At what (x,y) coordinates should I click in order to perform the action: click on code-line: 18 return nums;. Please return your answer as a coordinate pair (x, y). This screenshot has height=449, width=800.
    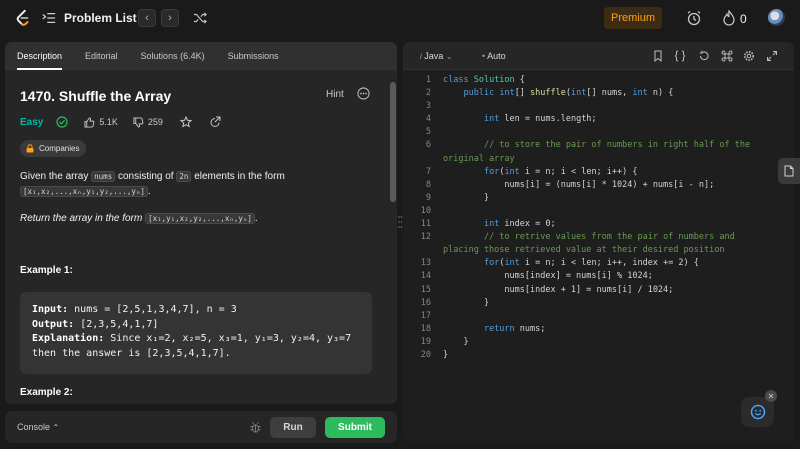
    Looking at the image, I should click on (598, 329).